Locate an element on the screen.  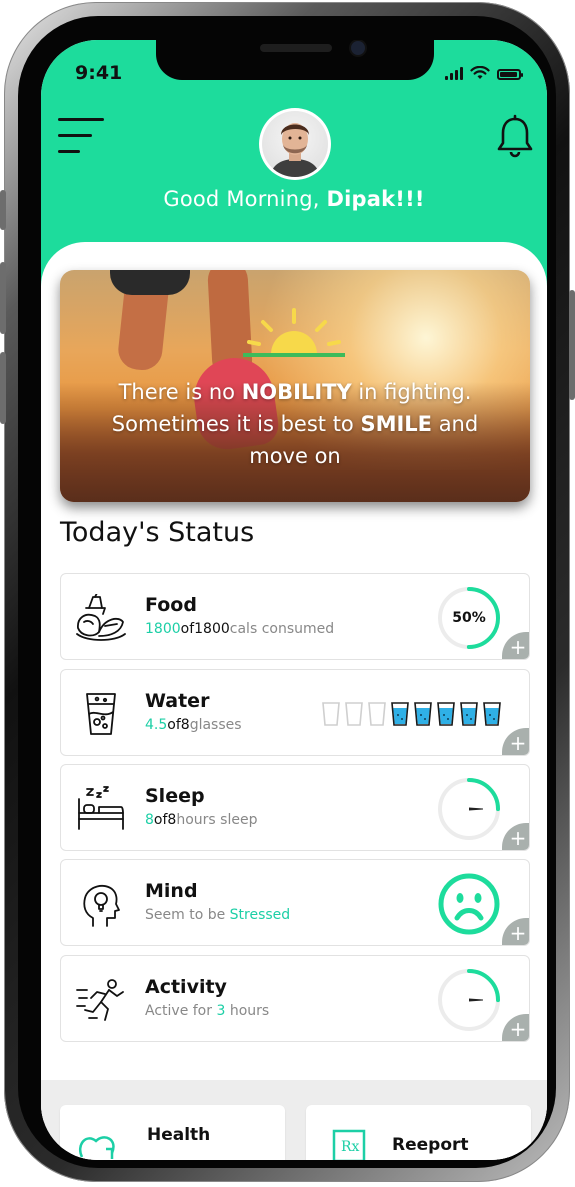
add-food-button: + is located at coordinates (515, 645).